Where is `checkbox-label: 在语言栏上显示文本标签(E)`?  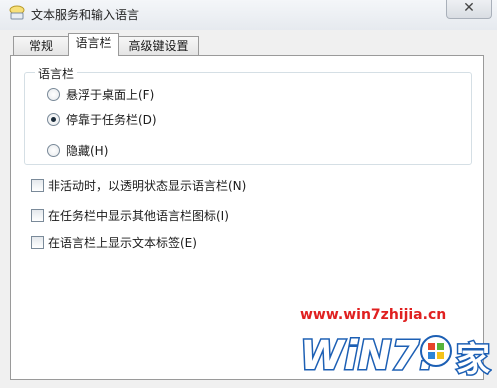 checkbox-label: 在语言栏上显示文本标签(E) is located at coordinates (122, 243).